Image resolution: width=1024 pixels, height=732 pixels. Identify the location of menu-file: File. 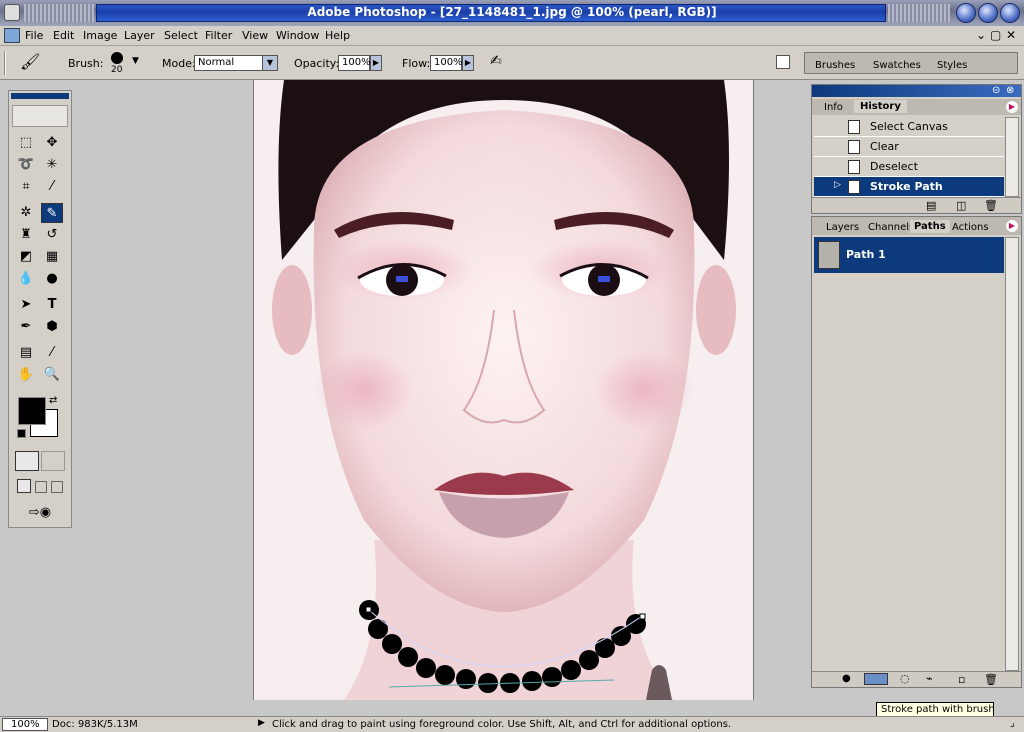
(34, 35).